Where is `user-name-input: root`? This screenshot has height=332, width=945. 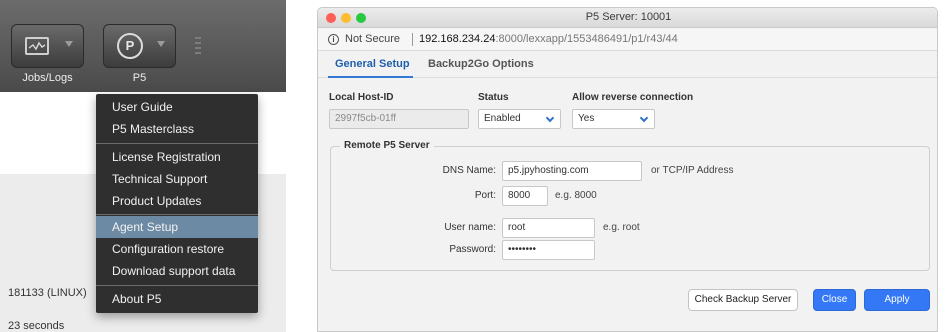 user-name-input: root is located at coordinates (548, 228).